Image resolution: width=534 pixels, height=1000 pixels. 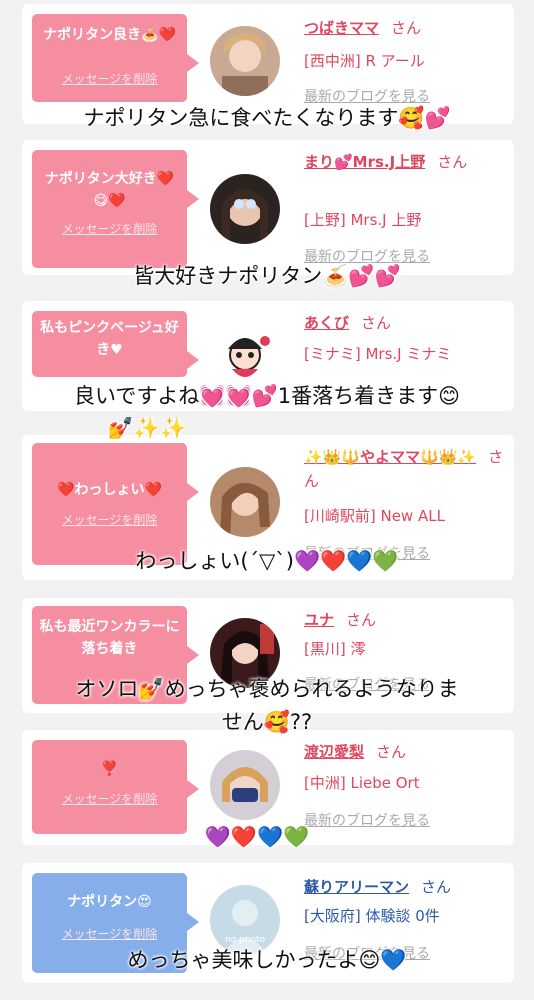 What do you see at coordinates (364, 61) in the screenshot?
I see `shop-label: [西中洲] R アール` at bounding box center [364, 61].